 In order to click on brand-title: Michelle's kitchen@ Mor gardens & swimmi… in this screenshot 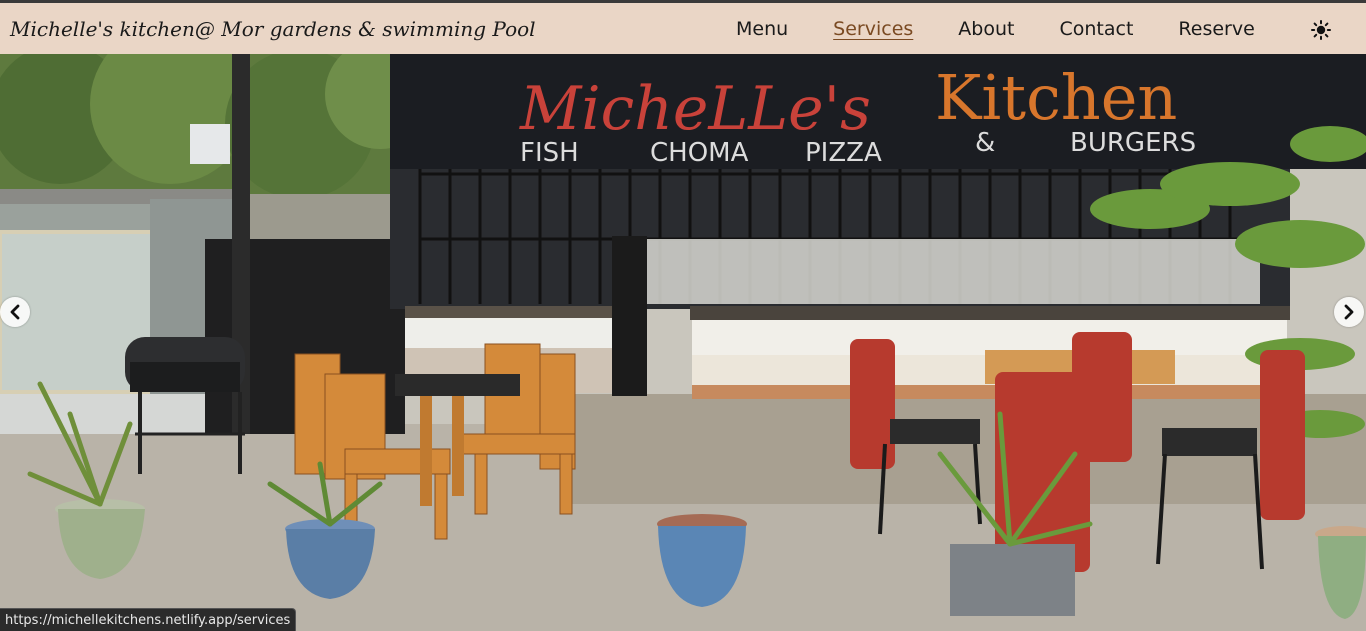, I will do `click(273, 29)`.